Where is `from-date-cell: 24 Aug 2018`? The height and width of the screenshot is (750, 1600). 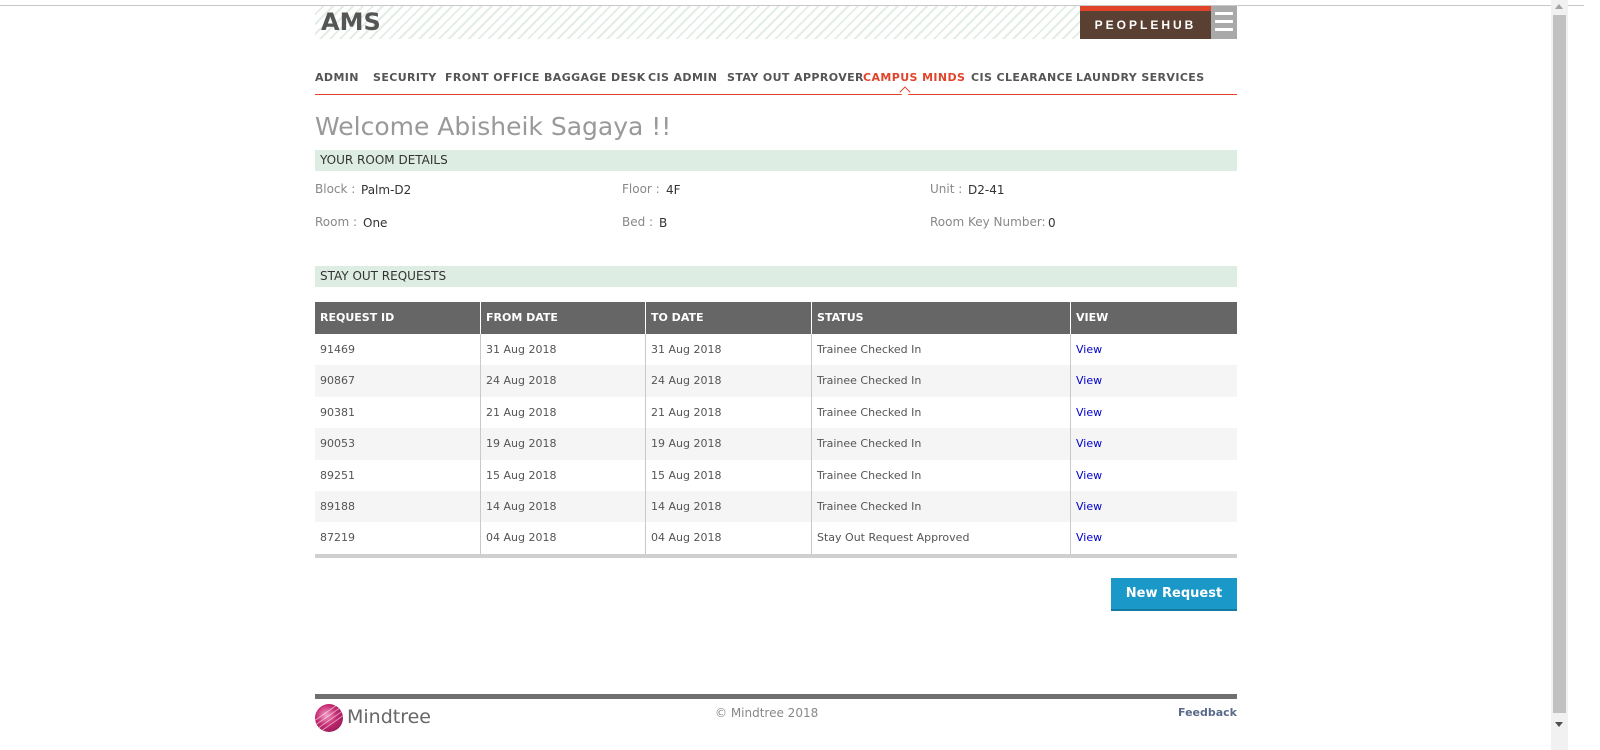
from-date-cell: 24 Aug 2018 is located at coordinates (563, 381).